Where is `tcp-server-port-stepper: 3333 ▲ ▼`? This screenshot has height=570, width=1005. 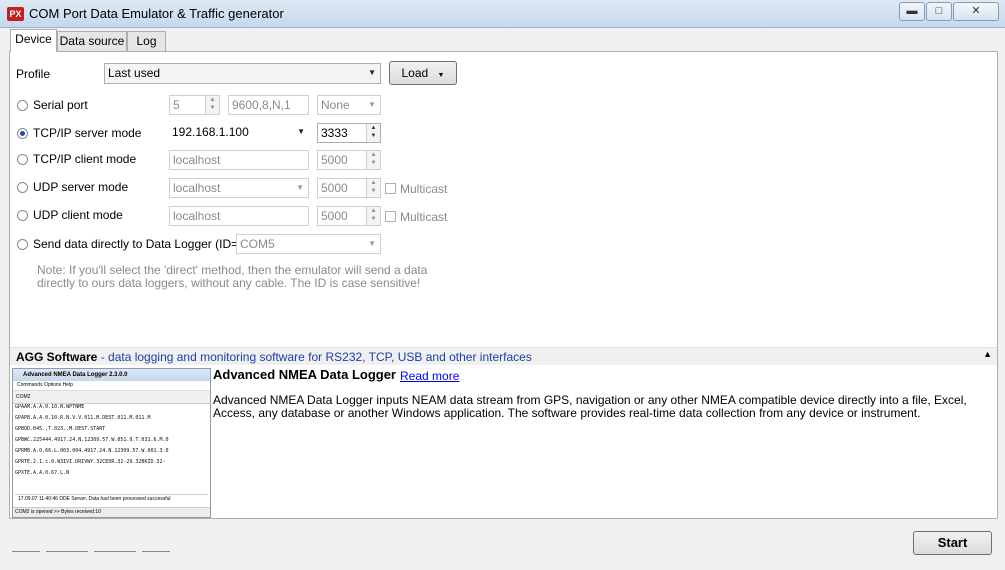 tcp-server-port-stepper: 3333 ▲ ▼ is located at coordinates (349, 133).